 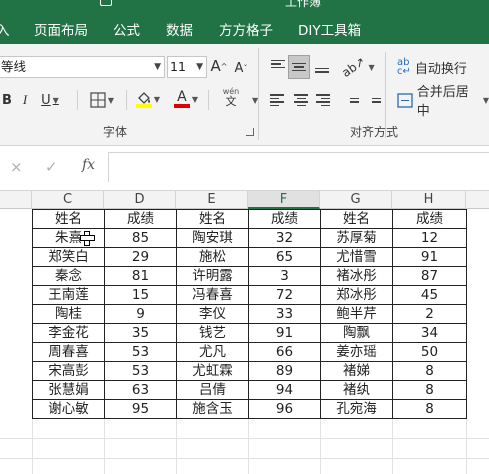 I want to click on name-cell: 尤凡, so click(x=212, y=352).